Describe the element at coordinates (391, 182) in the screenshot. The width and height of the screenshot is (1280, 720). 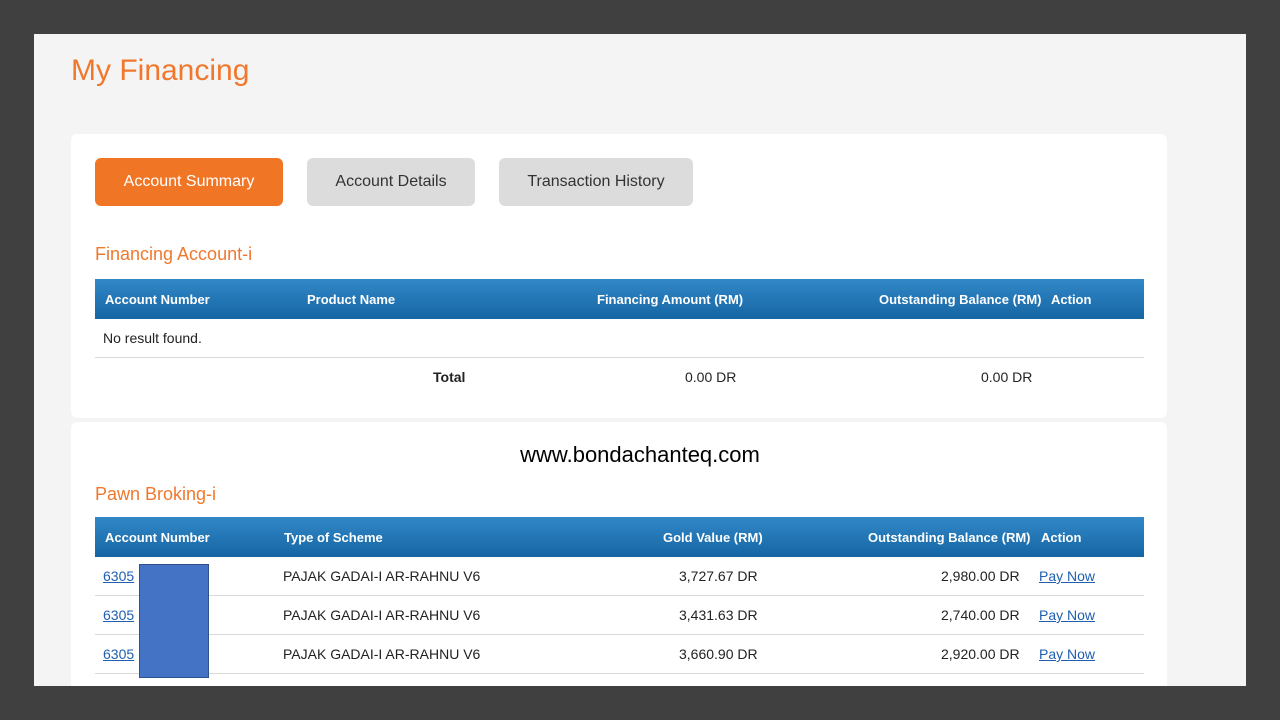
I see `tab-account-details: Account Details` at that location.